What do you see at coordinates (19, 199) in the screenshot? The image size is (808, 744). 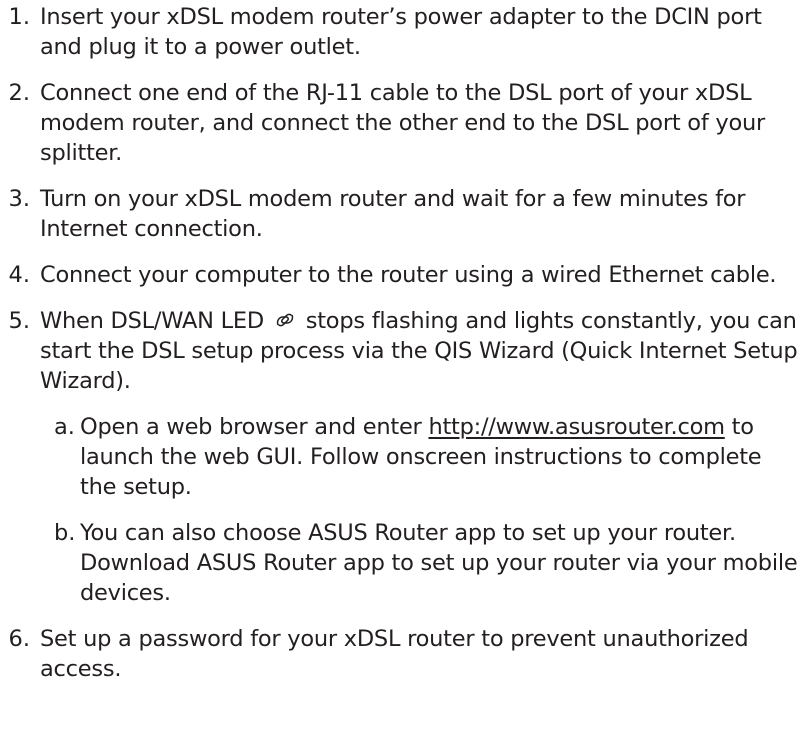 I see `step-number: 3.` at bounding box center [19, 199].